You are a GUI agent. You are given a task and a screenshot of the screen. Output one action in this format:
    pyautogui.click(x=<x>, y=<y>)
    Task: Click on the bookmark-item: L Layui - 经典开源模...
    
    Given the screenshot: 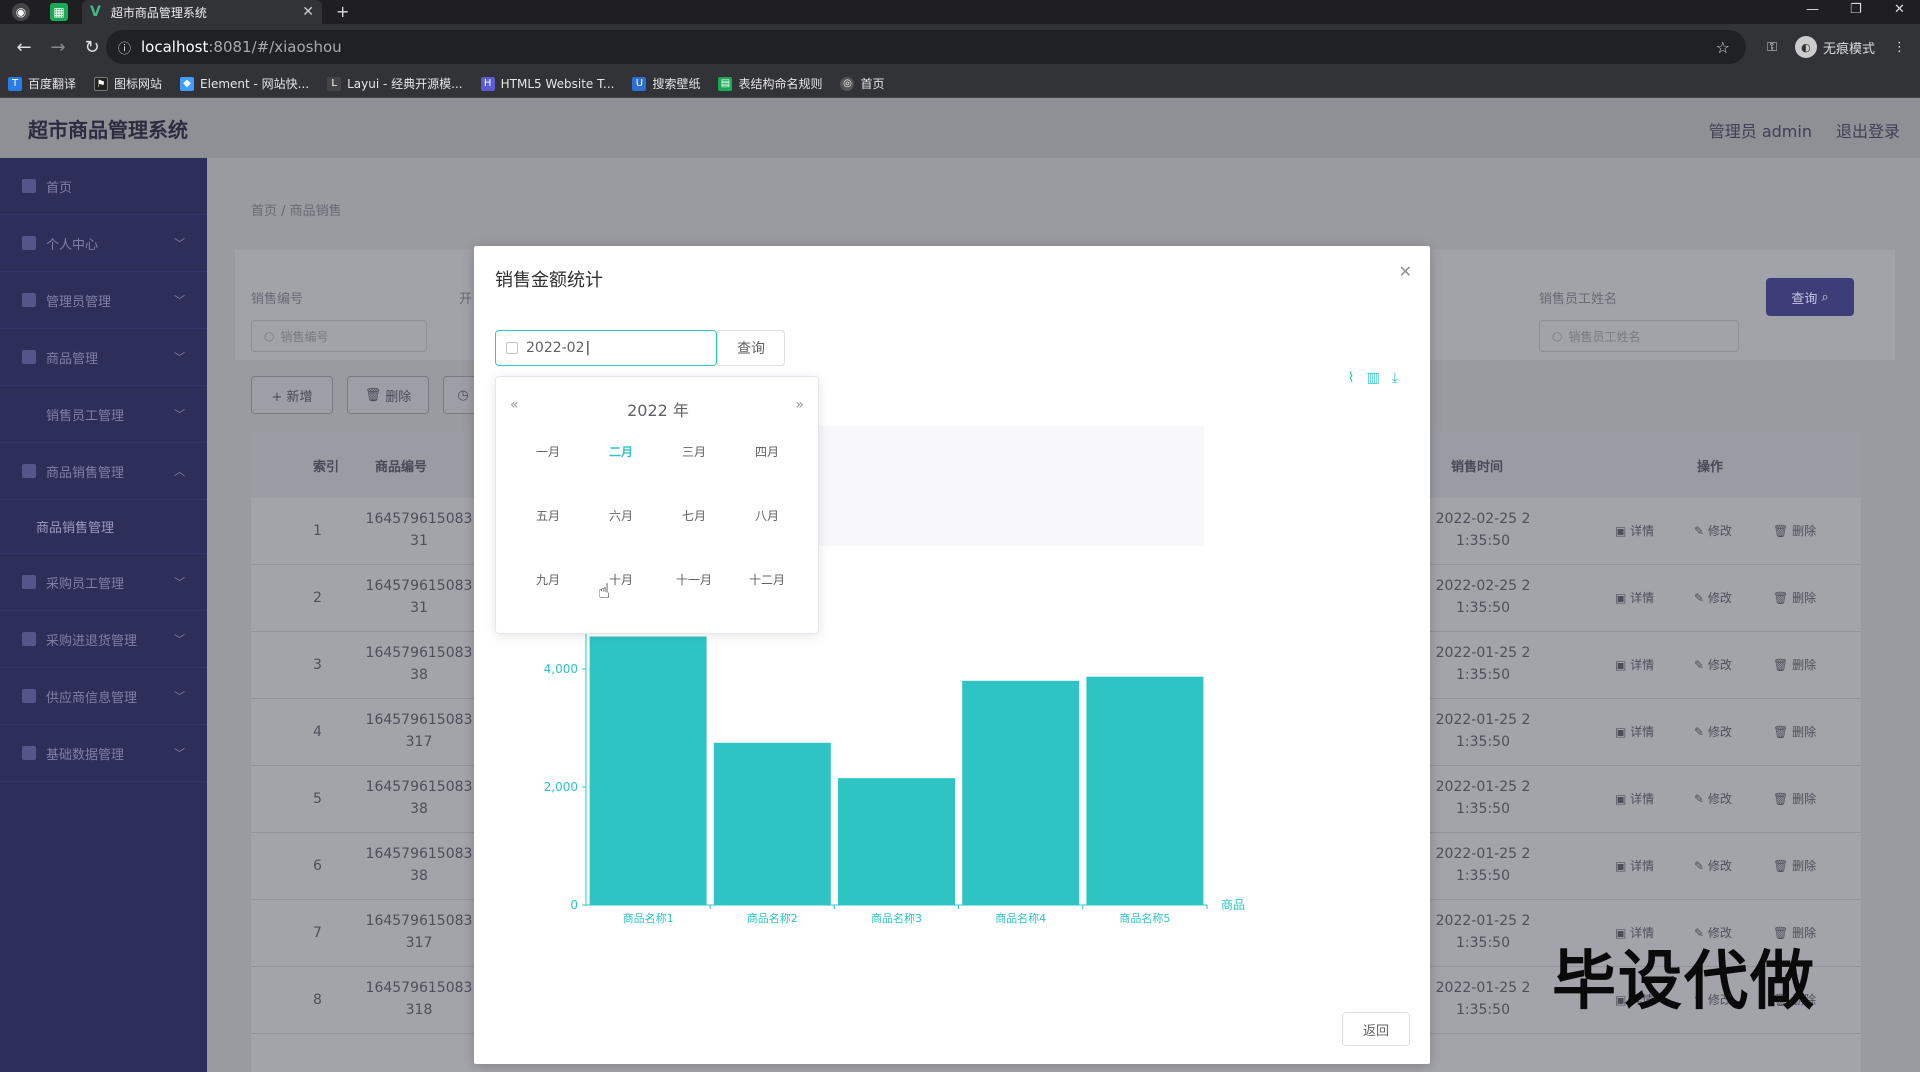 What is the action you would take?
    pyautogui.click(x=395, y=83)
    